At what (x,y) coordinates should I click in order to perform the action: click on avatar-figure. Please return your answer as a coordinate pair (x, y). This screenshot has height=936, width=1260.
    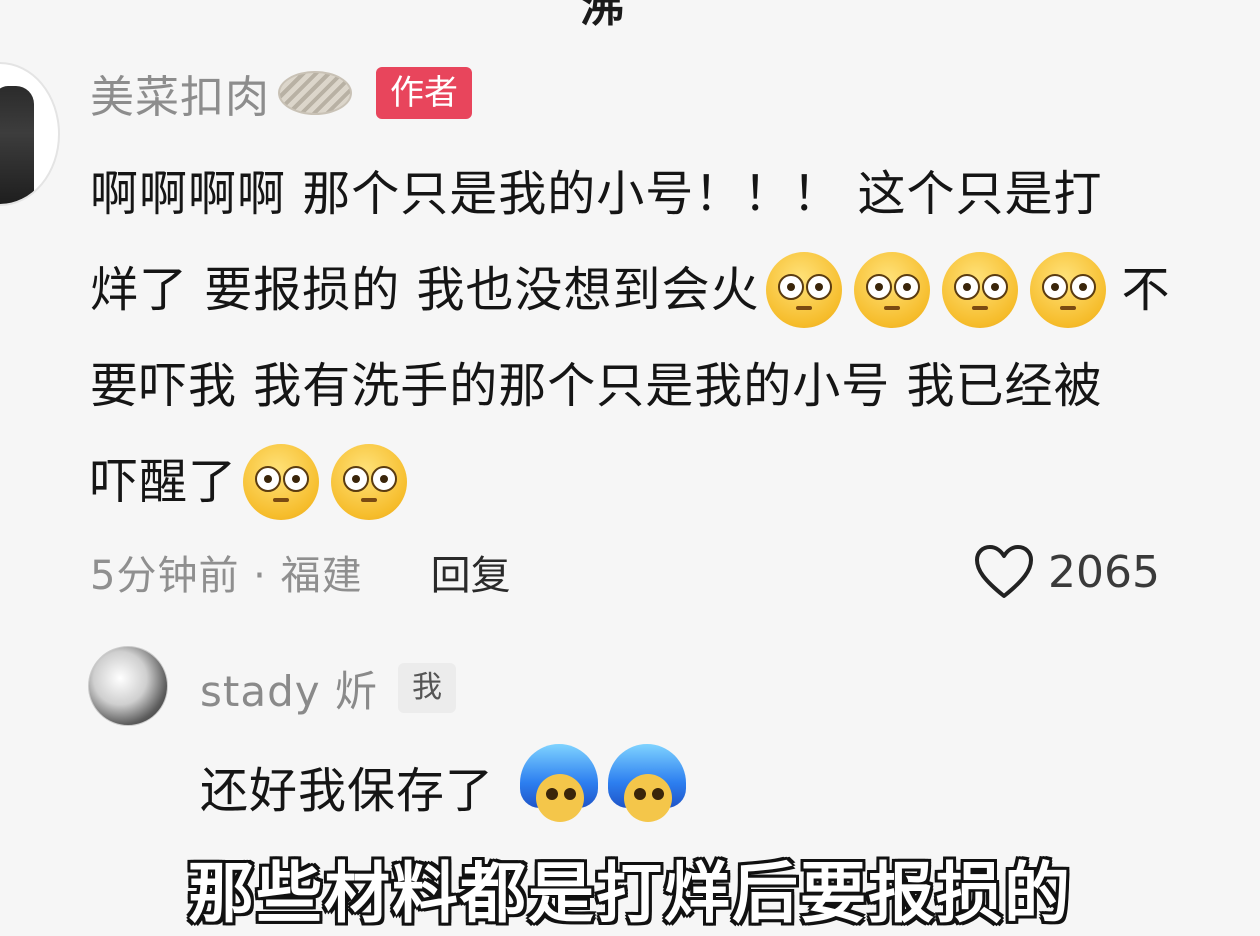
    Looking at the image, I should click on (17, 145).